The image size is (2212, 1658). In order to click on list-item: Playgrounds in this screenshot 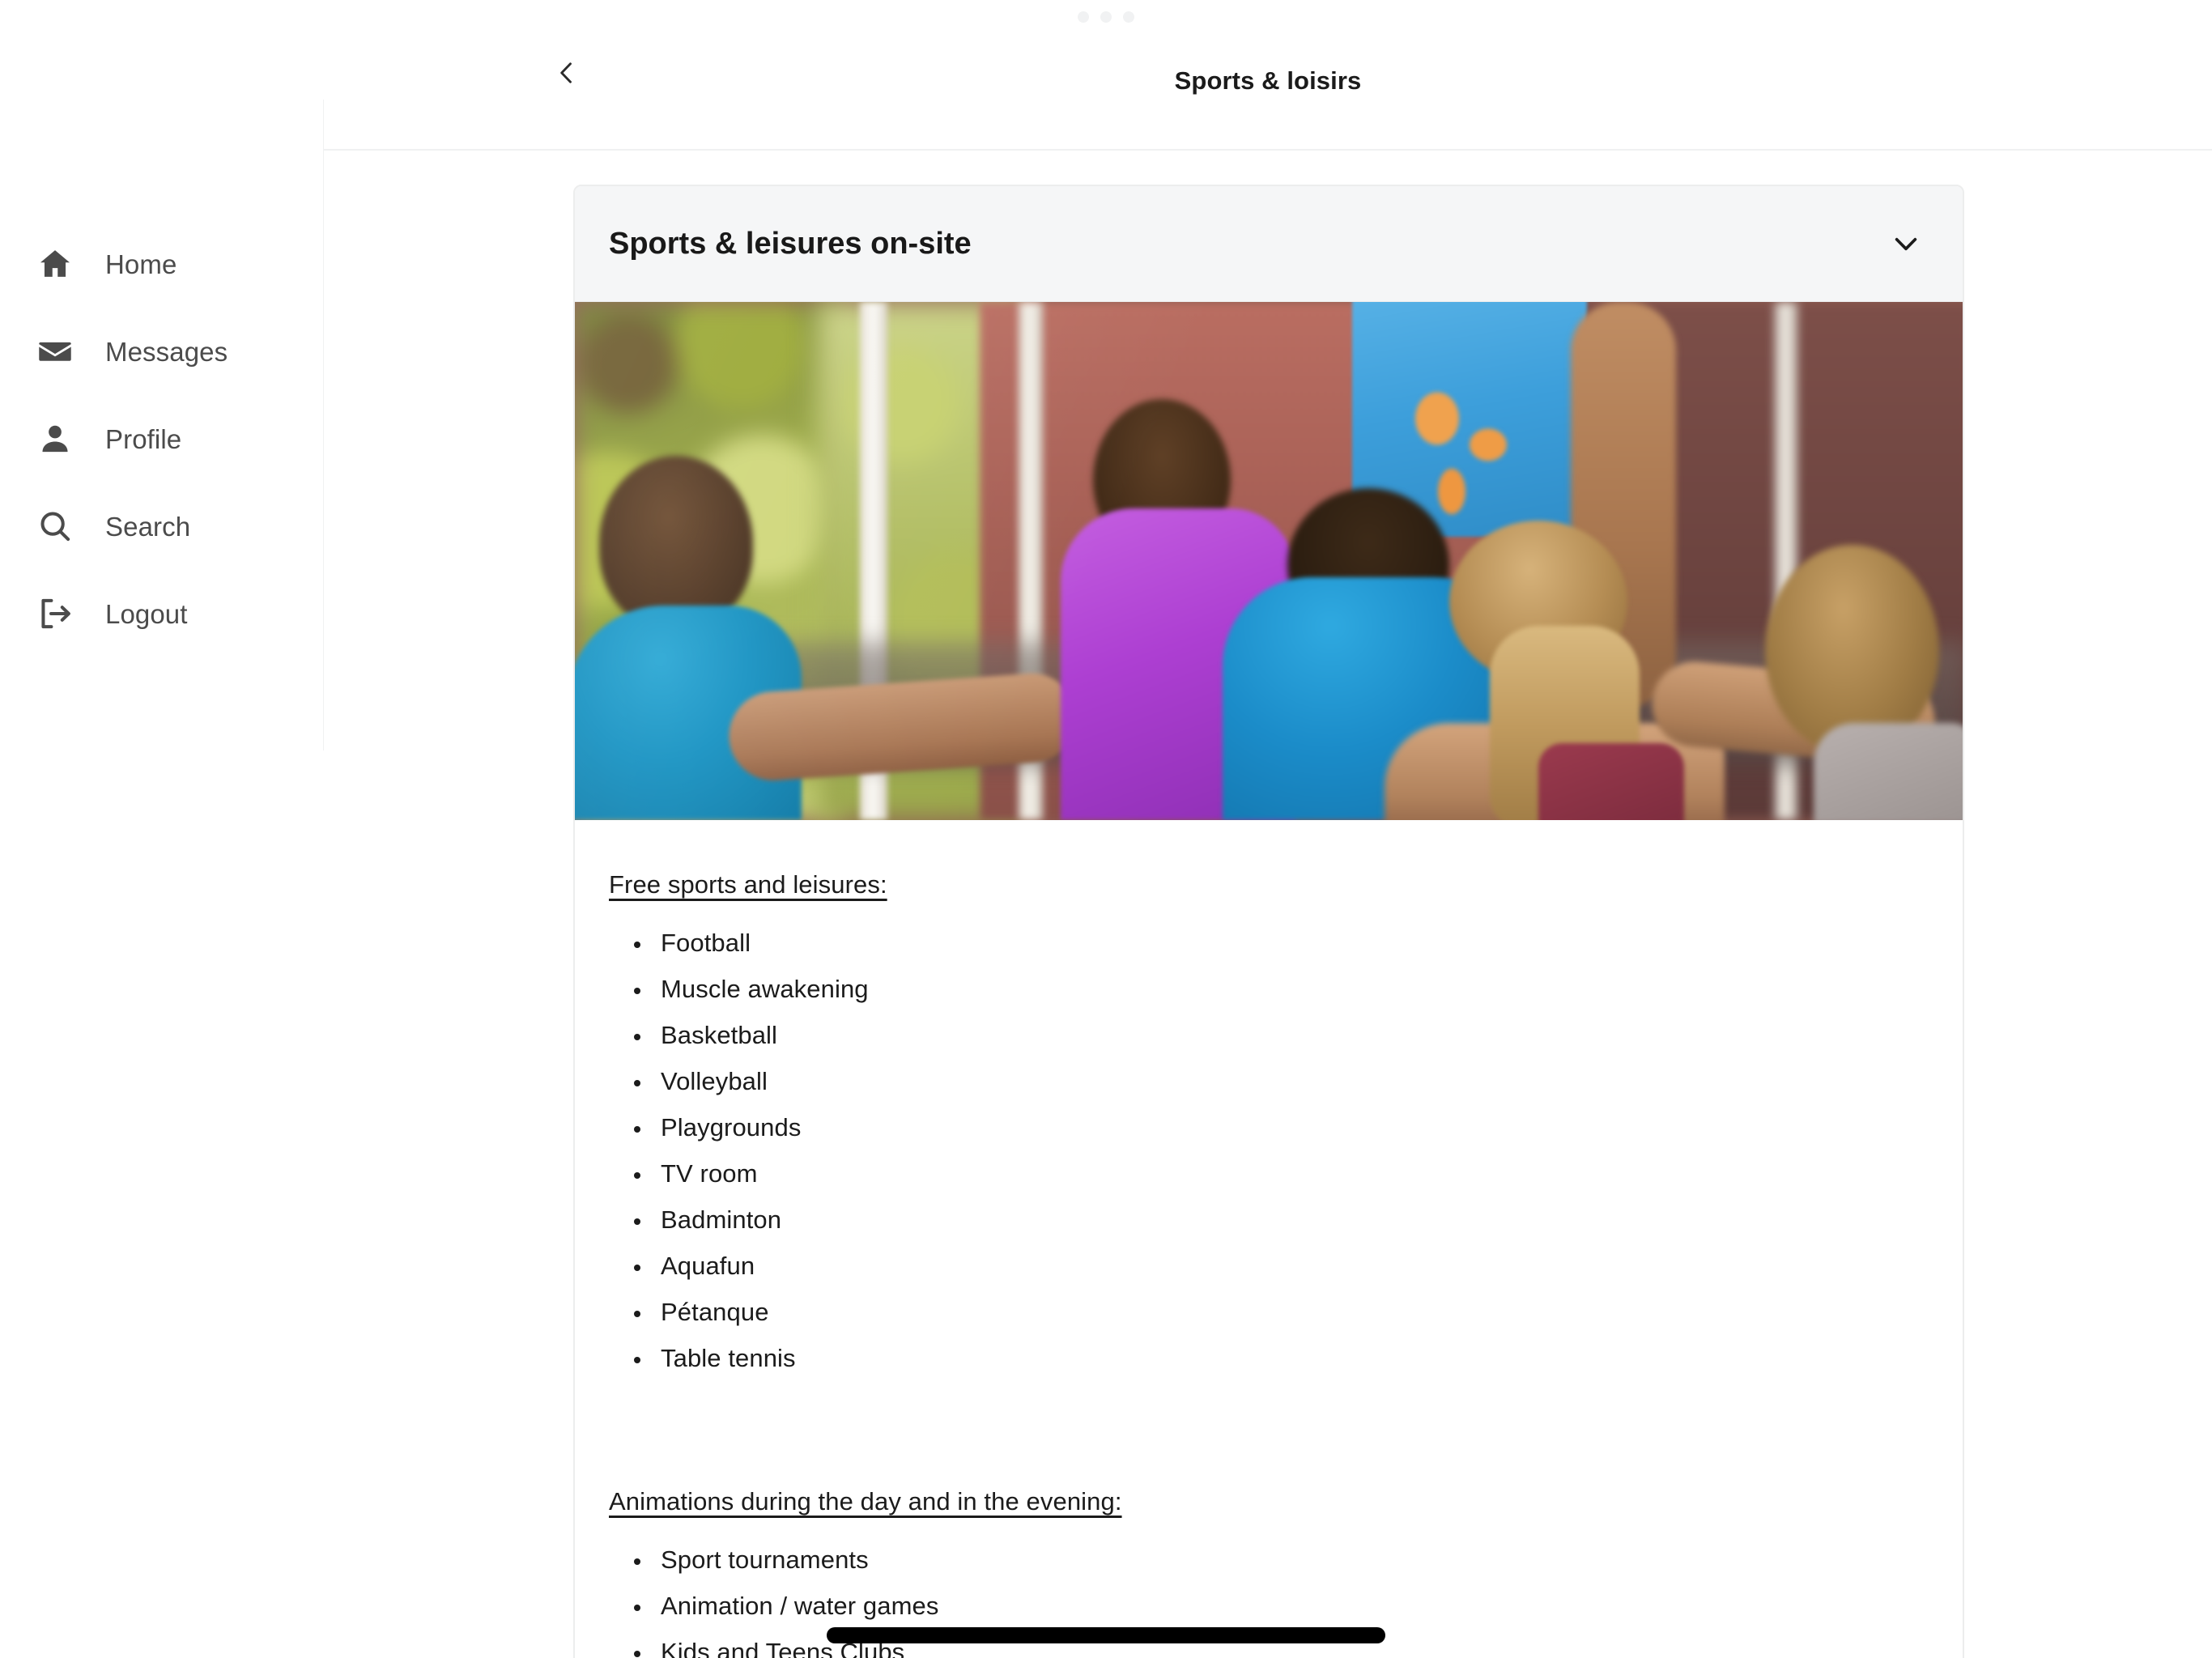, I will do `click(1291, 1127)`.